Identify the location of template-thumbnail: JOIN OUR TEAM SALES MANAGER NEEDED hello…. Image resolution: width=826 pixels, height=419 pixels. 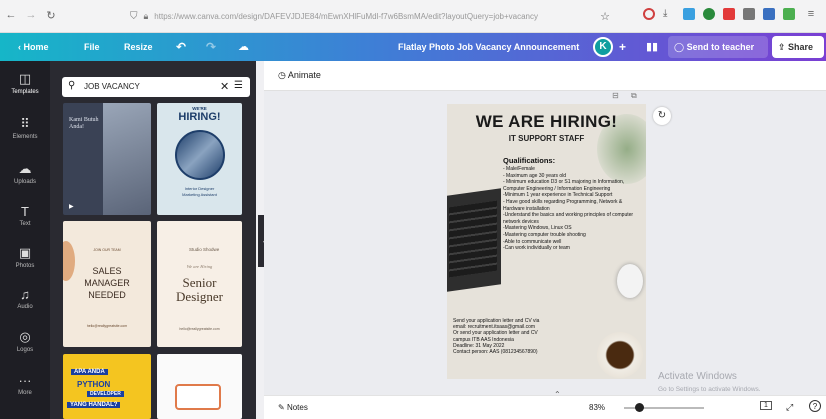
(107, 284).